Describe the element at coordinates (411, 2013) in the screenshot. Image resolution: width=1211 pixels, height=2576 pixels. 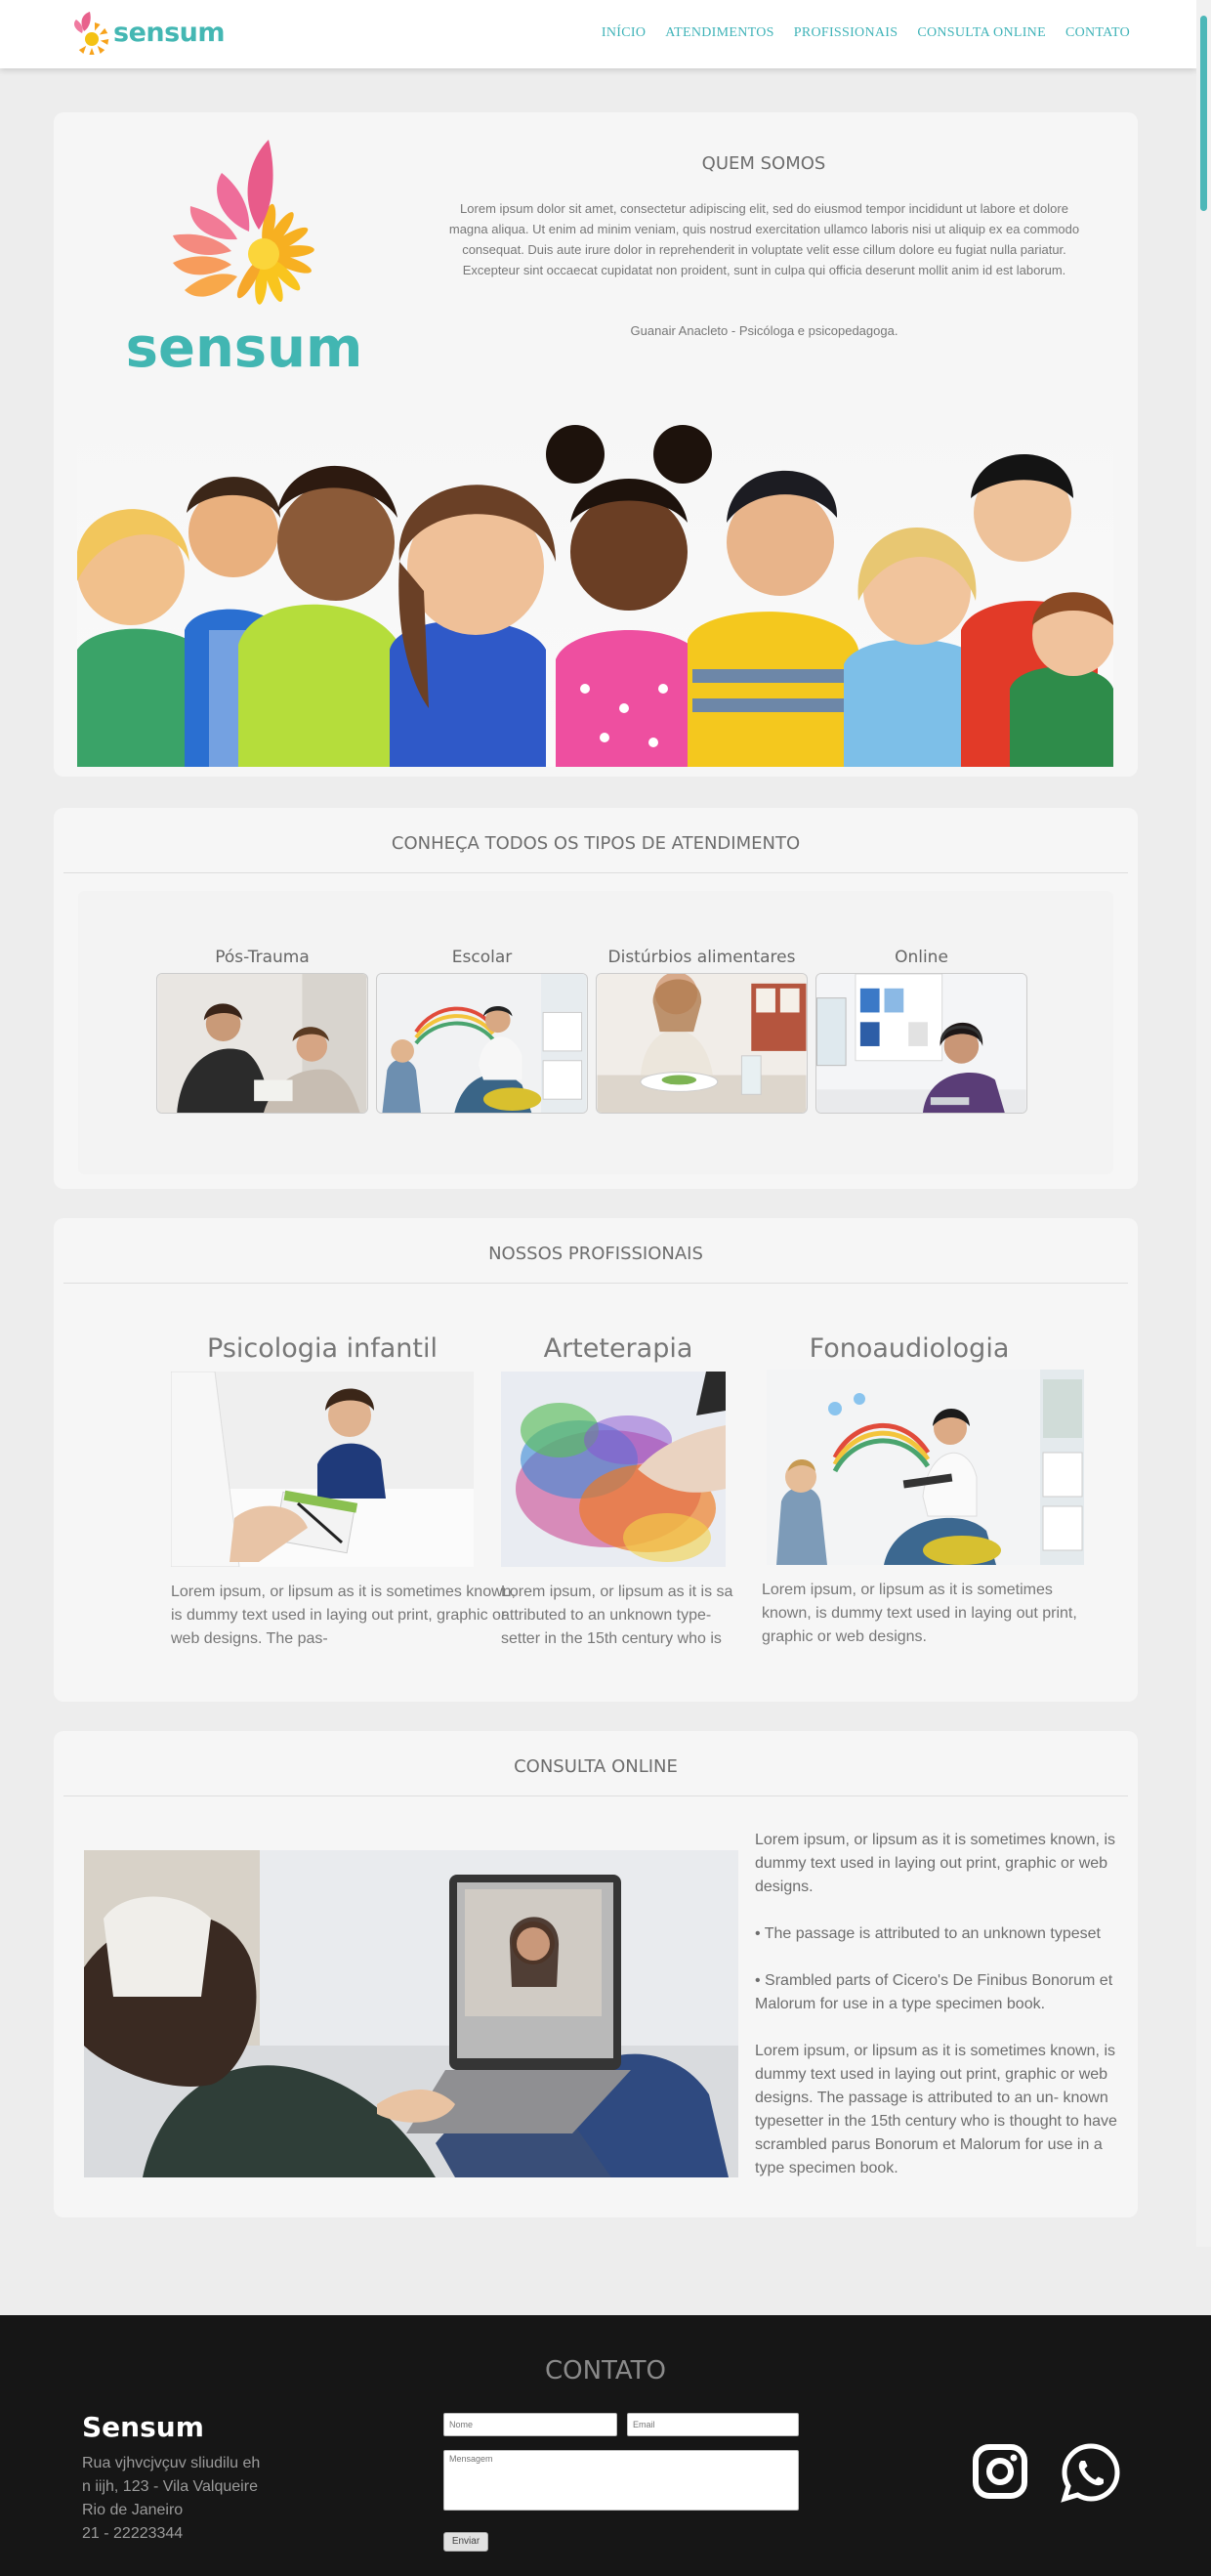
I see `consulta-online-photo` at that location.